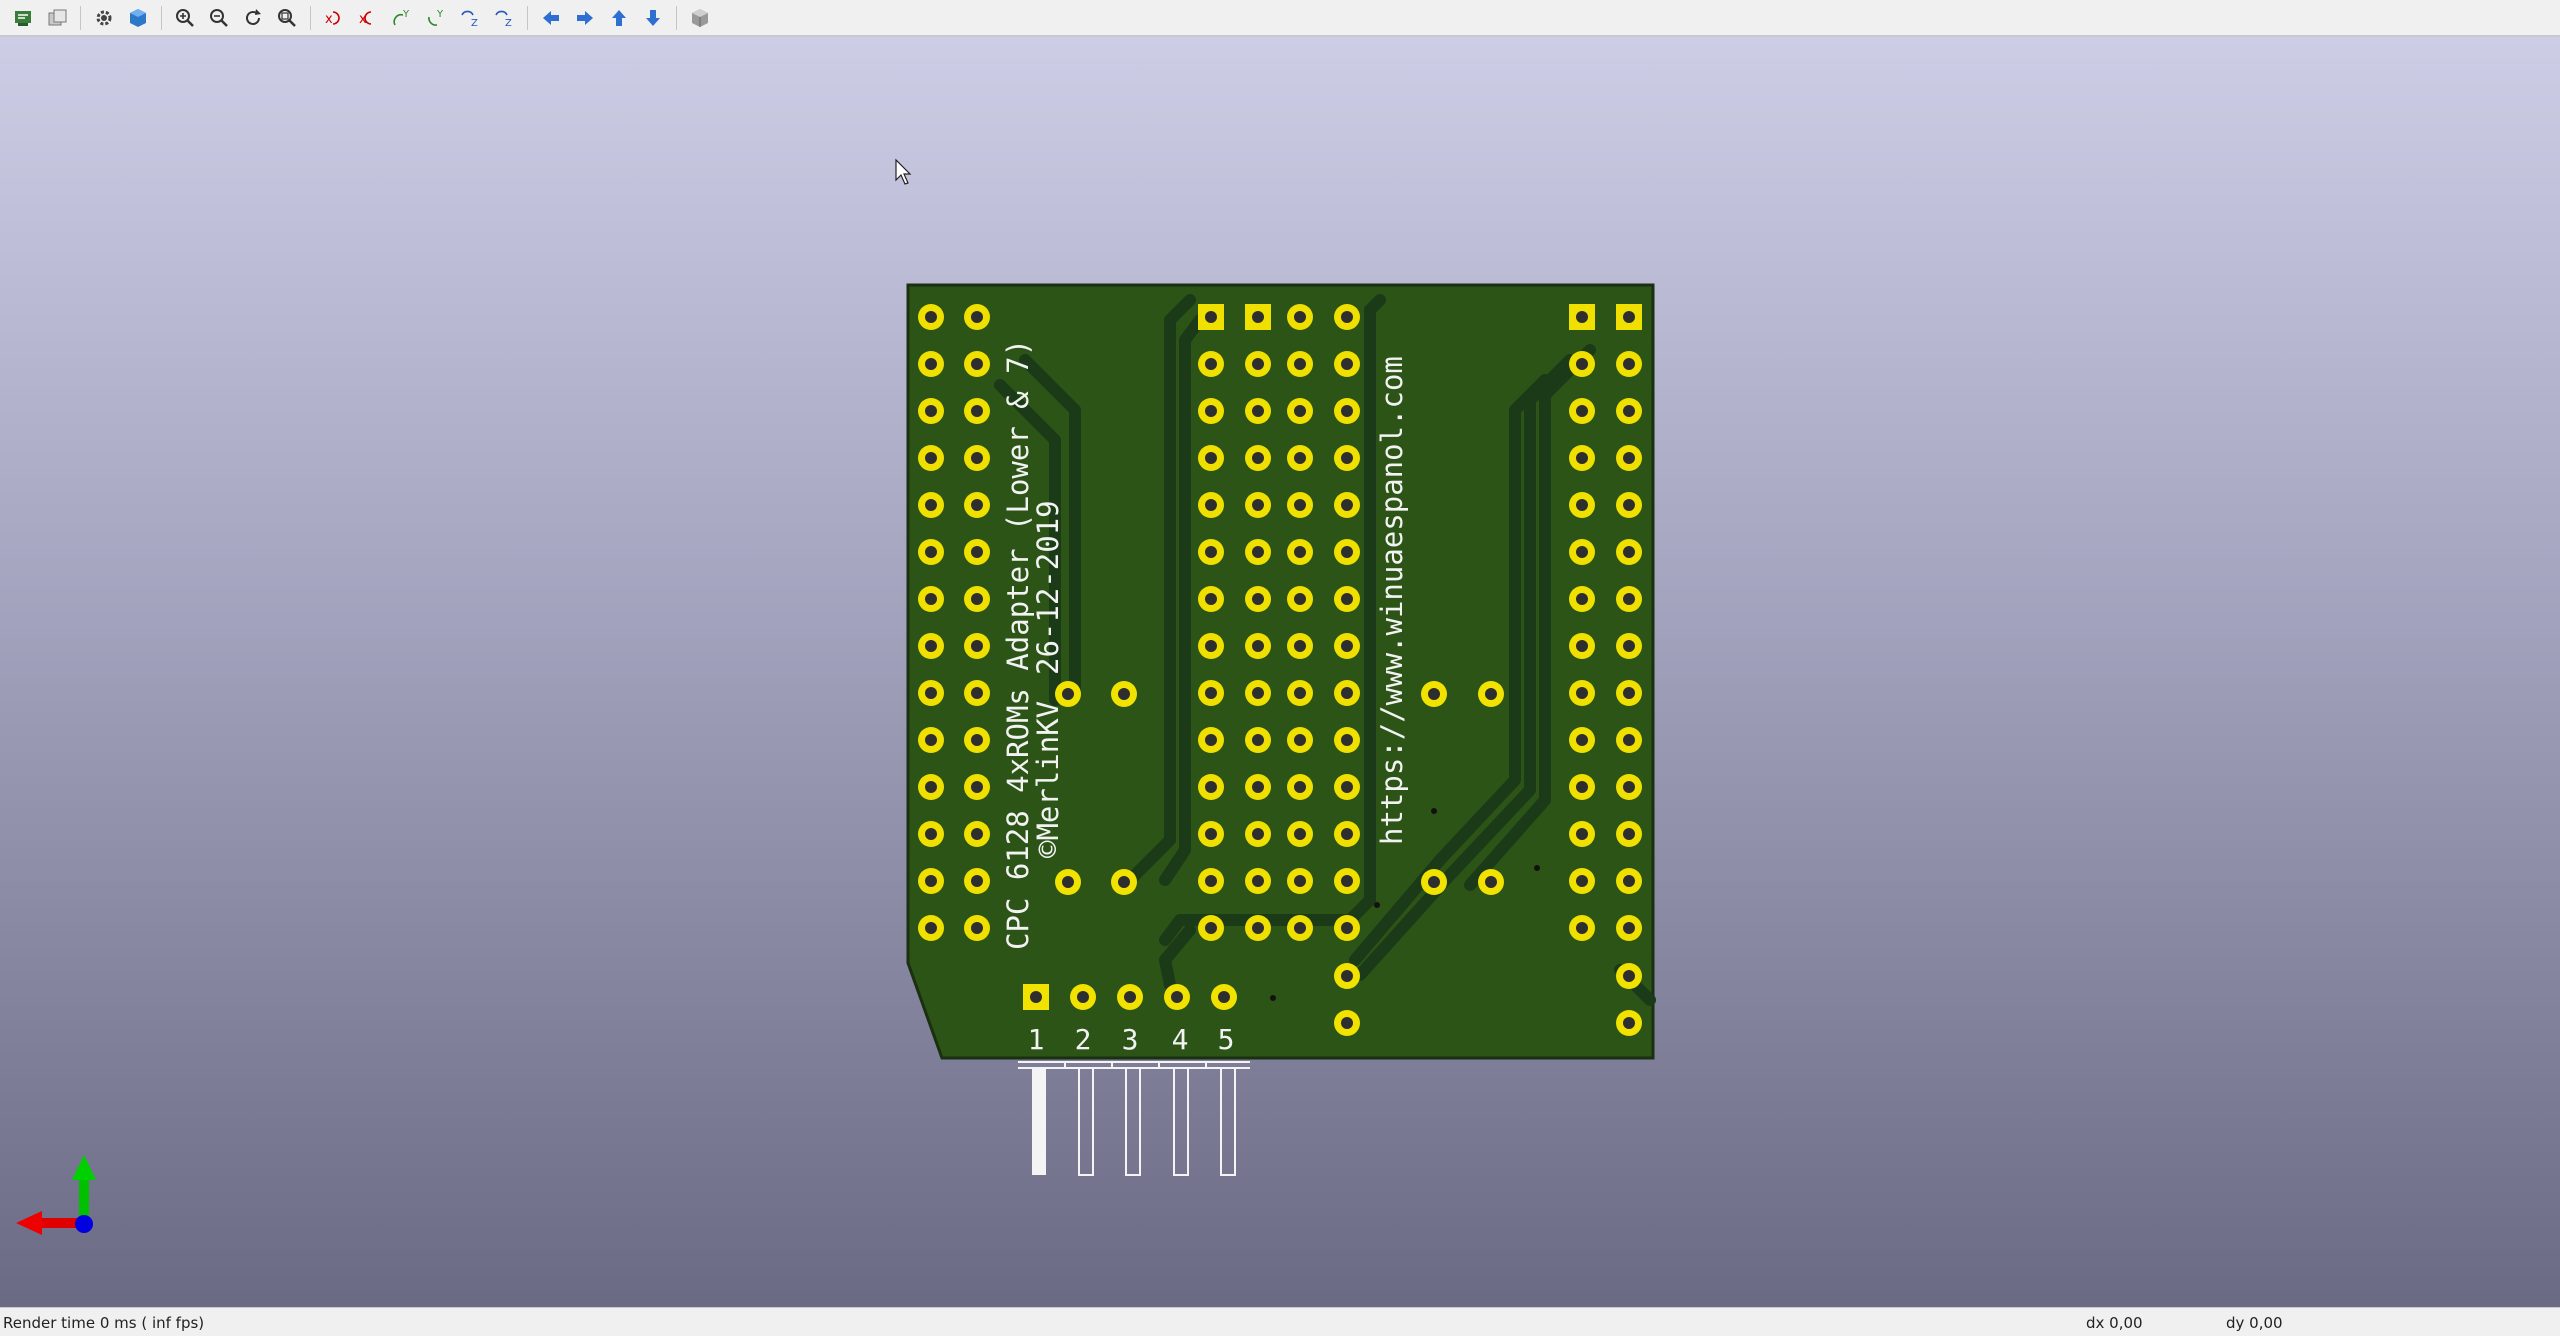 The width and height of the screenshot is (2560, 1336). I want to click on rotate-y-ccw-button: Y, so click(436, 18).